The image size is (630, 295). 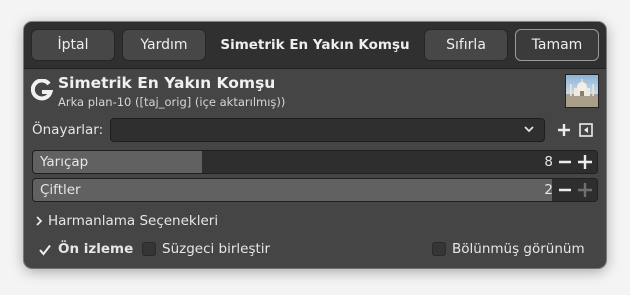 I want to click on radius-spinscale: Yarıçap 8, so click(x=315, y=162).